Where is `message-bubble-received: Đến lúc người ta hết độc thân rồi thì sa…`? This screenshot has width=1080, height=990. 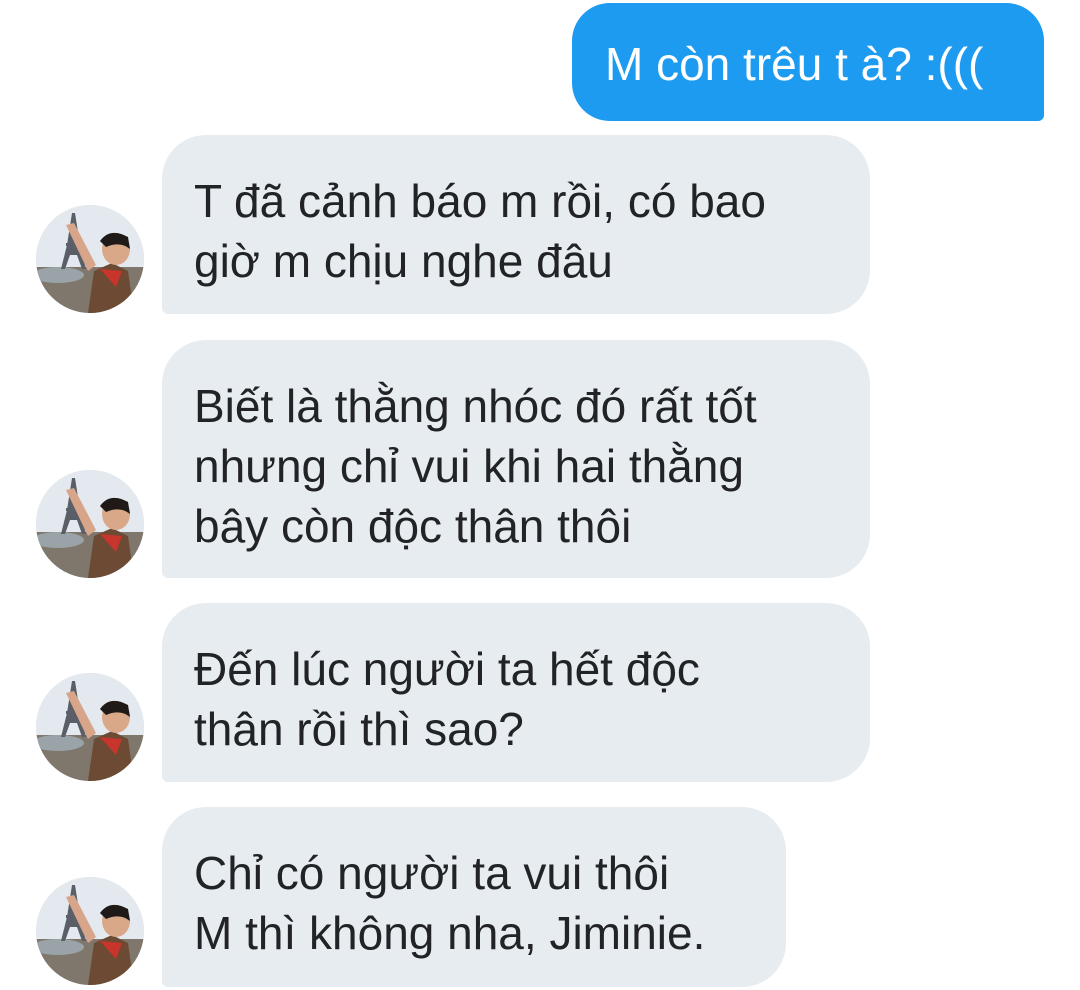 message-bubble-received: Đến lúc người ta hết độc thân rồi thì sa… is located at coordinates (516, 692).